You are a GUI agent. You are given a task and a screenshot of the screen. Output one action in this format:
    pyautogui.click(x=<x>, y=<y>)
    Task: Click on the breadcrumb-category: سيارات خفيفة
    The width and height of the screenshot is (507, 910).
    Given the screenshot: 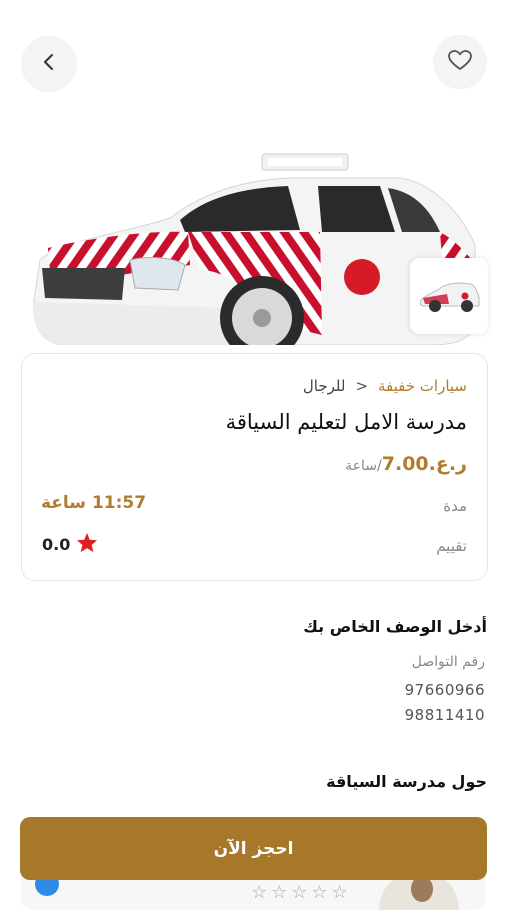 What is the action you would take?
    pyautogui.click(x=422, y=386)
    